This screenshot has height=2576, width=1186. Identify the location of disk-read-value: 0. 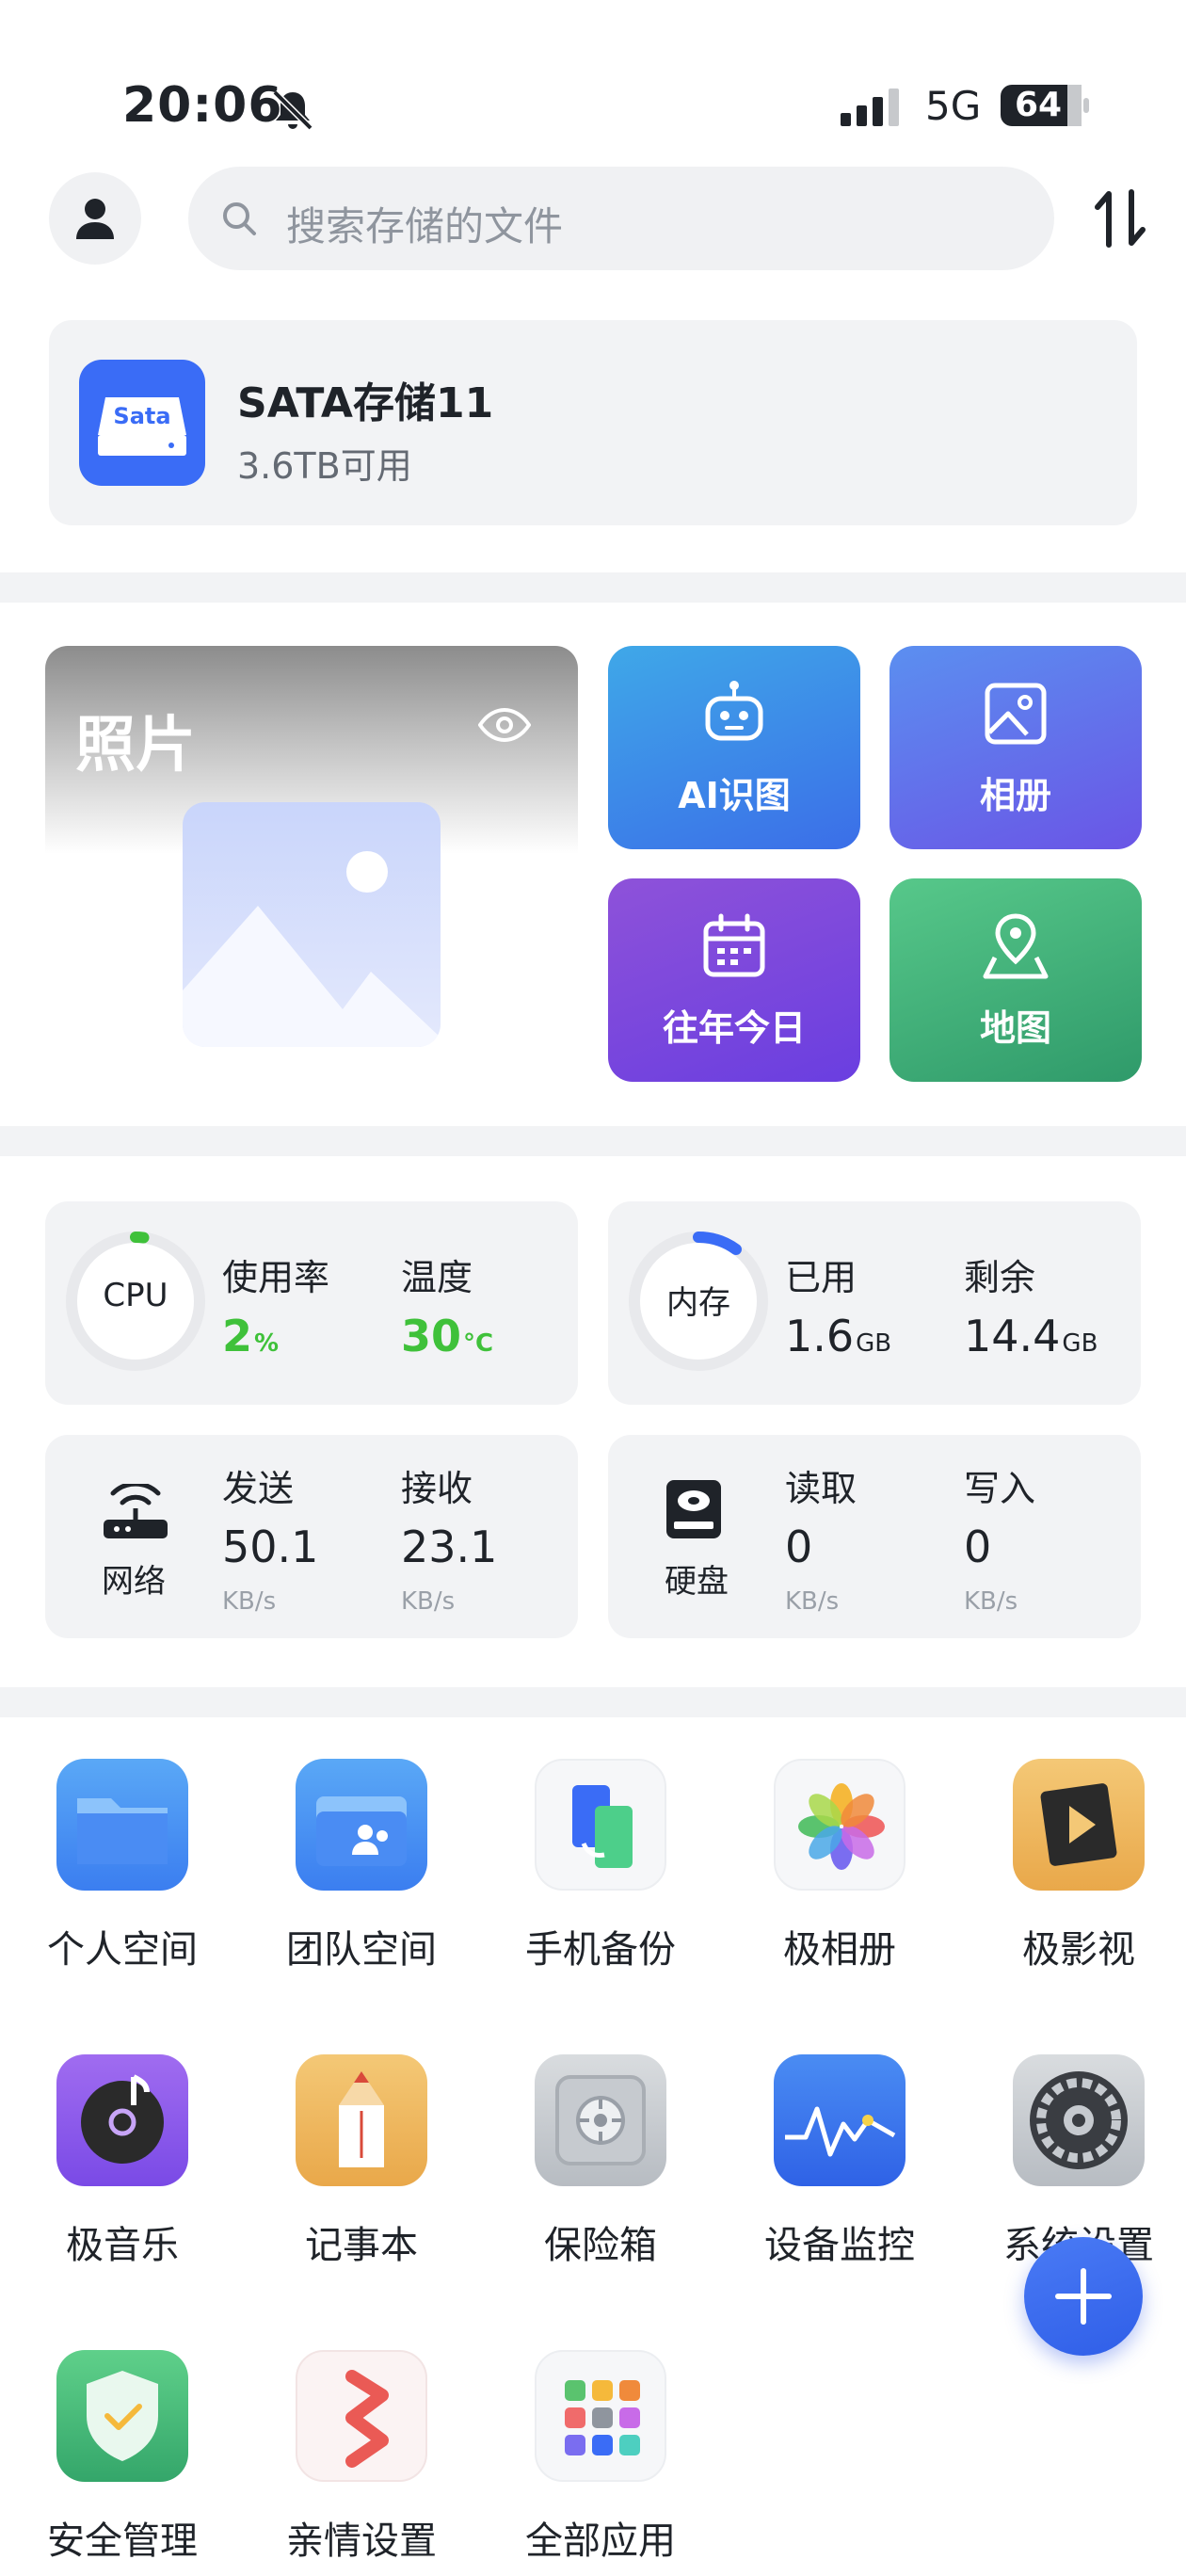
(799, 1546).